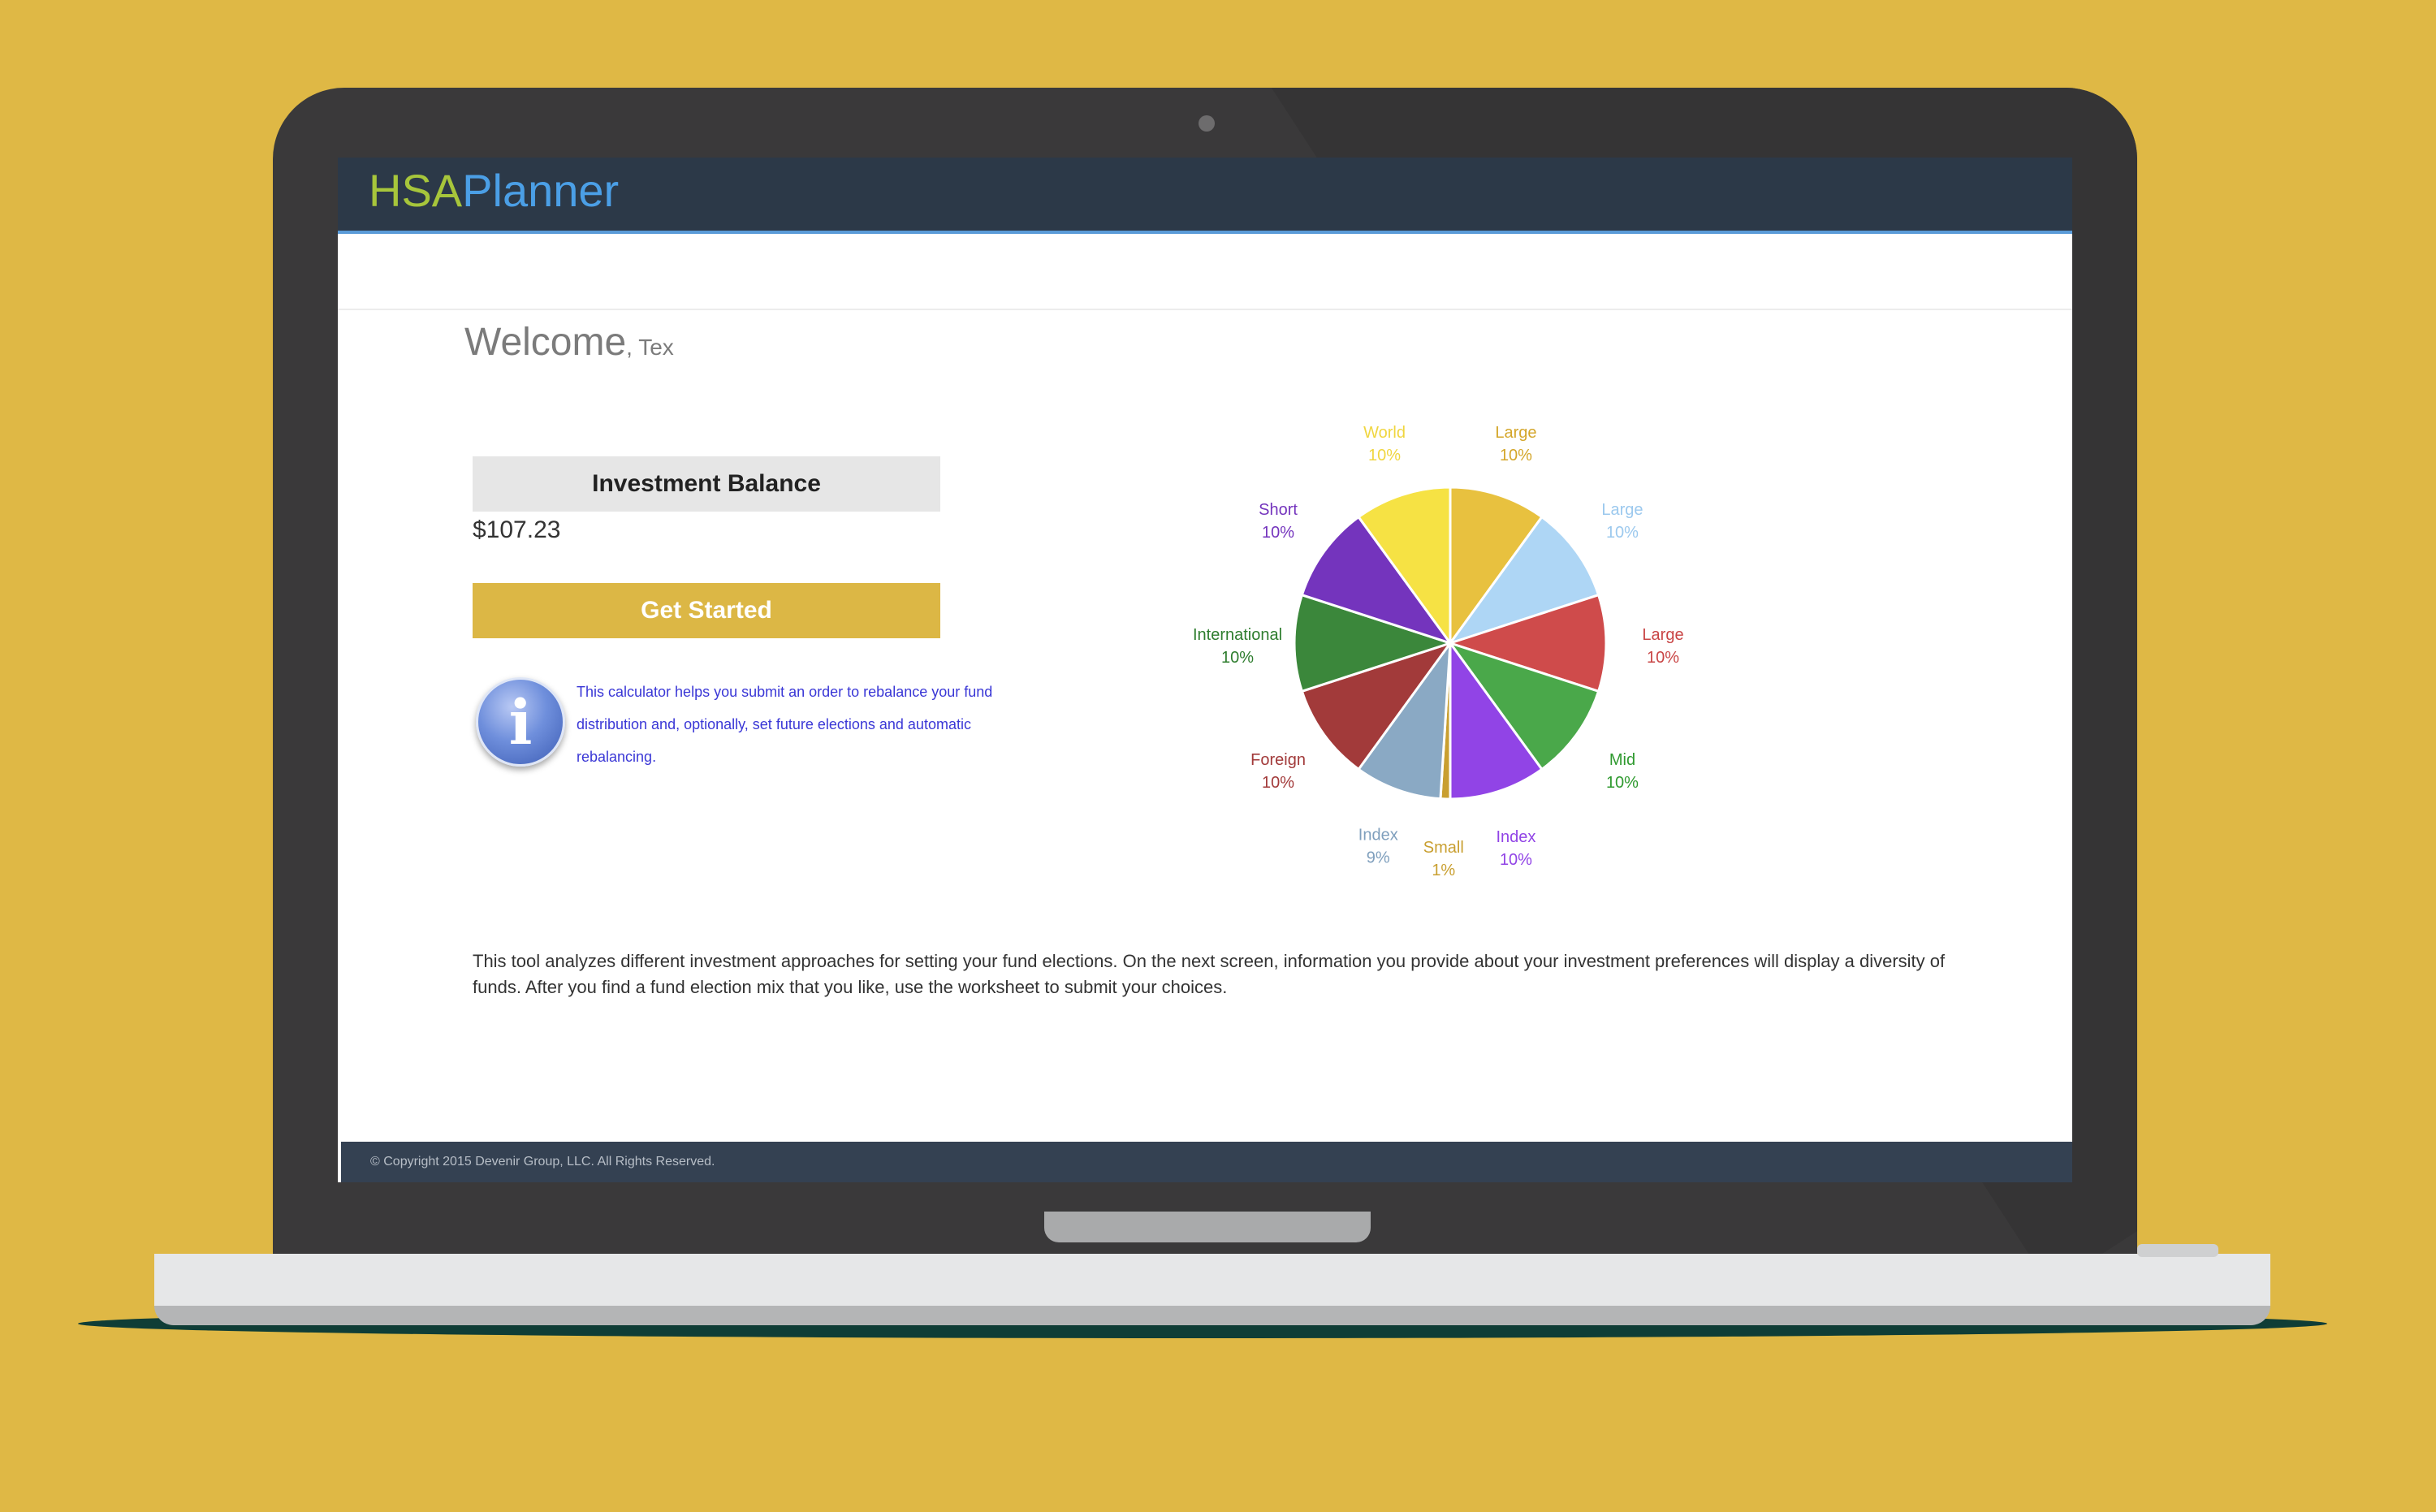  I want to click on pie-label-0: Large, so click(1516, 433).